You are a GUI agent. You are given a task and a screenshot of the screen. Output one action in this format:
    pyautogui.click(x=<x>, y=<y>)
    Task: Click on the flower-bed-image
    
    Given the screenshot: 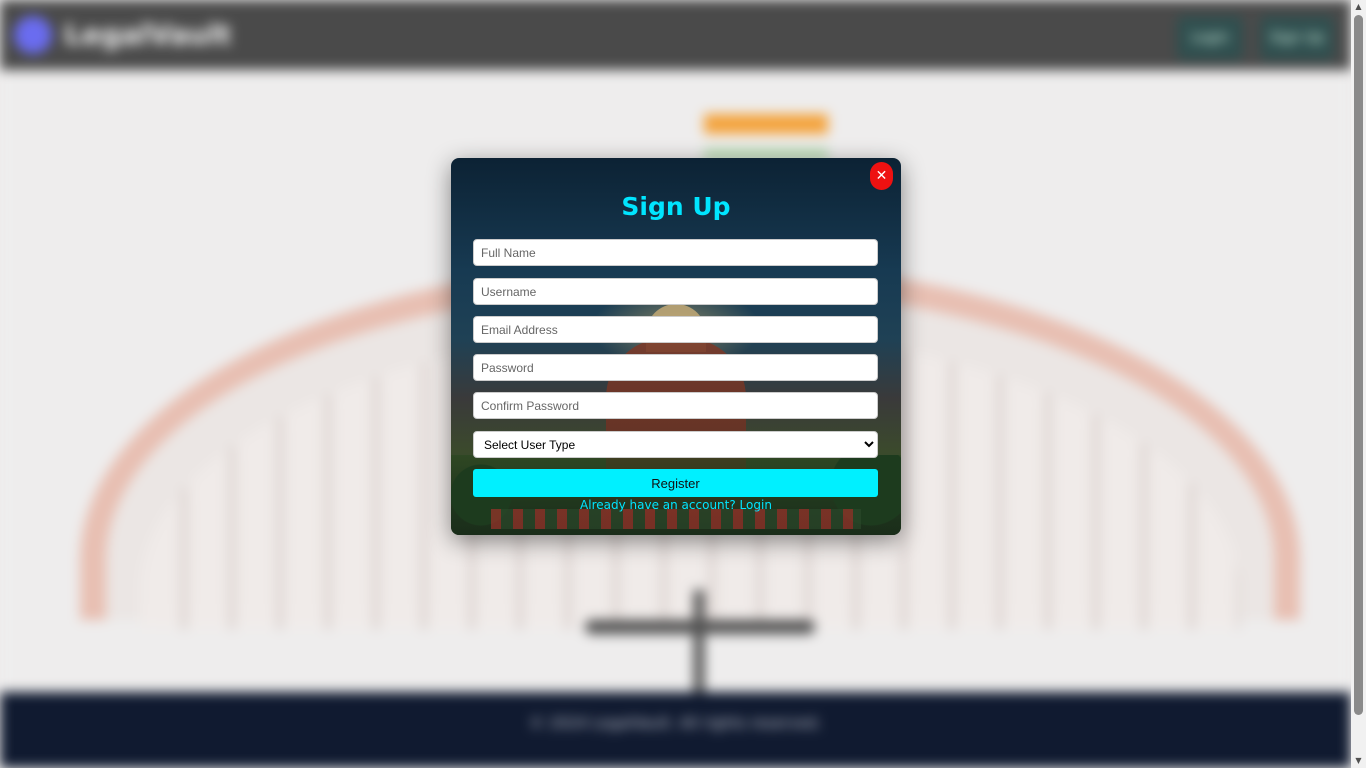 What is the action you would take?
    pyautogui.click(x=676, y=519)
    